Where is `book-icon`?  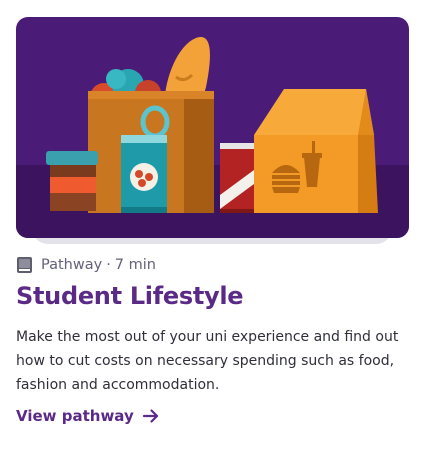
book-icon is located at coordinates (24, 265).